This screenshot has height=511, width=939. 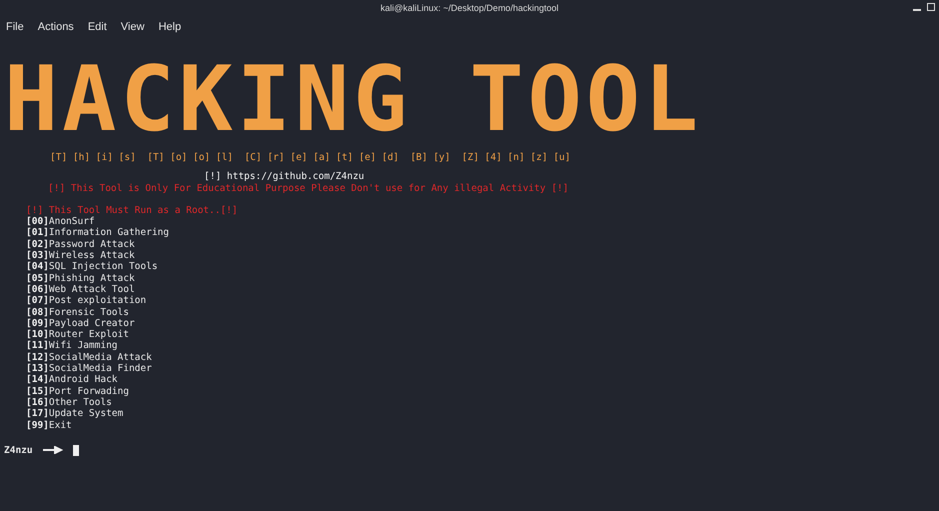 I want to click on option-number: [17], so click(x=37, y=414).